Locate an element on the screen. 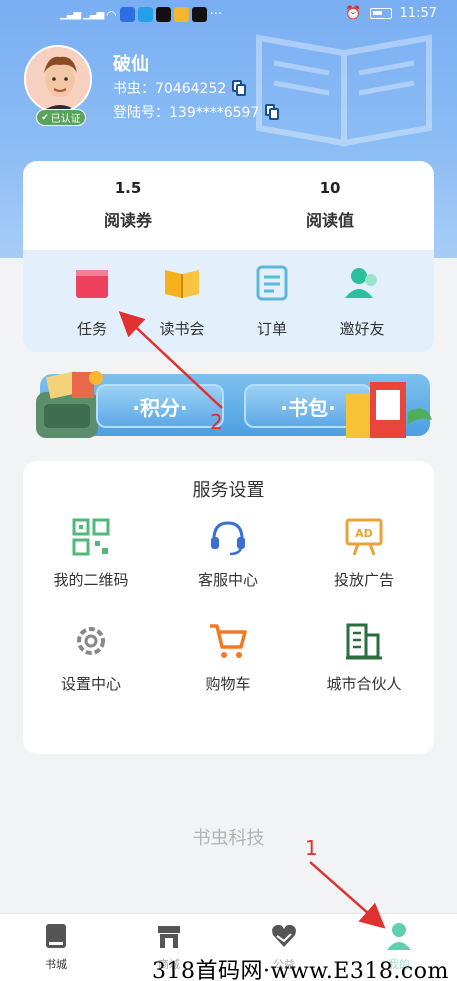 The width and height of the screenshot is (457, 981). tab-bookstore: 书城 is located at coordinates (56, 947).